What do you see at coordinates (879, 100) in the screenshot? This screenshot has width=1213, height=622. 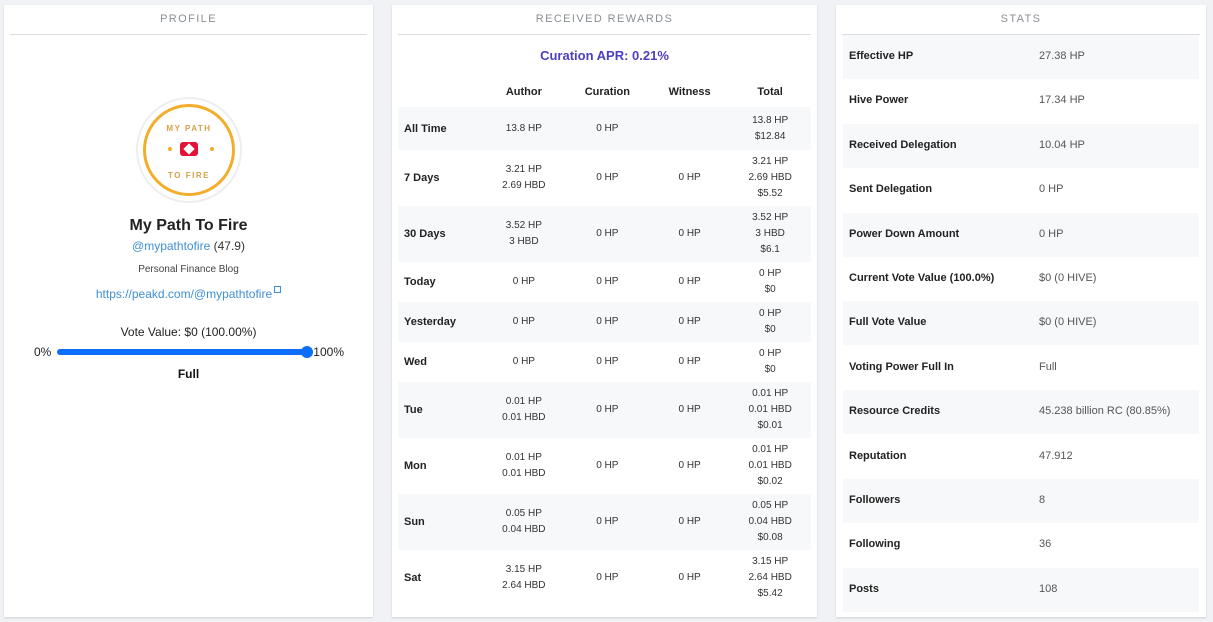 I see `stat-label: Hive Power` at bounding box center [879, 100].